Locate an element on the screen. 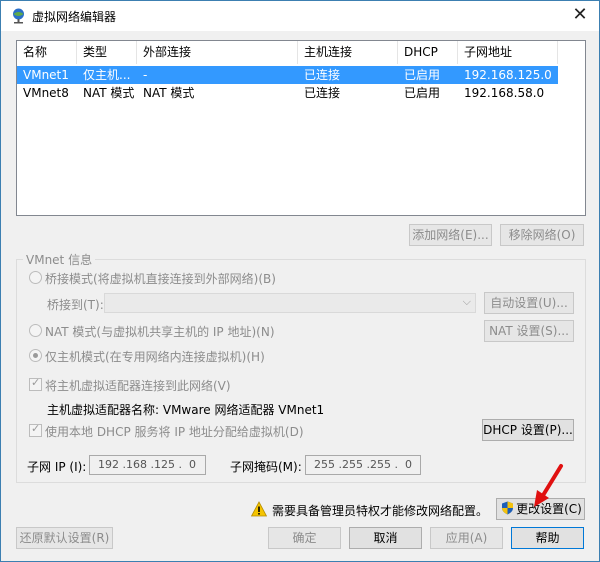 The image size is (600, 562). apply-button: 应用(A) is located at coordinates (466, 538).